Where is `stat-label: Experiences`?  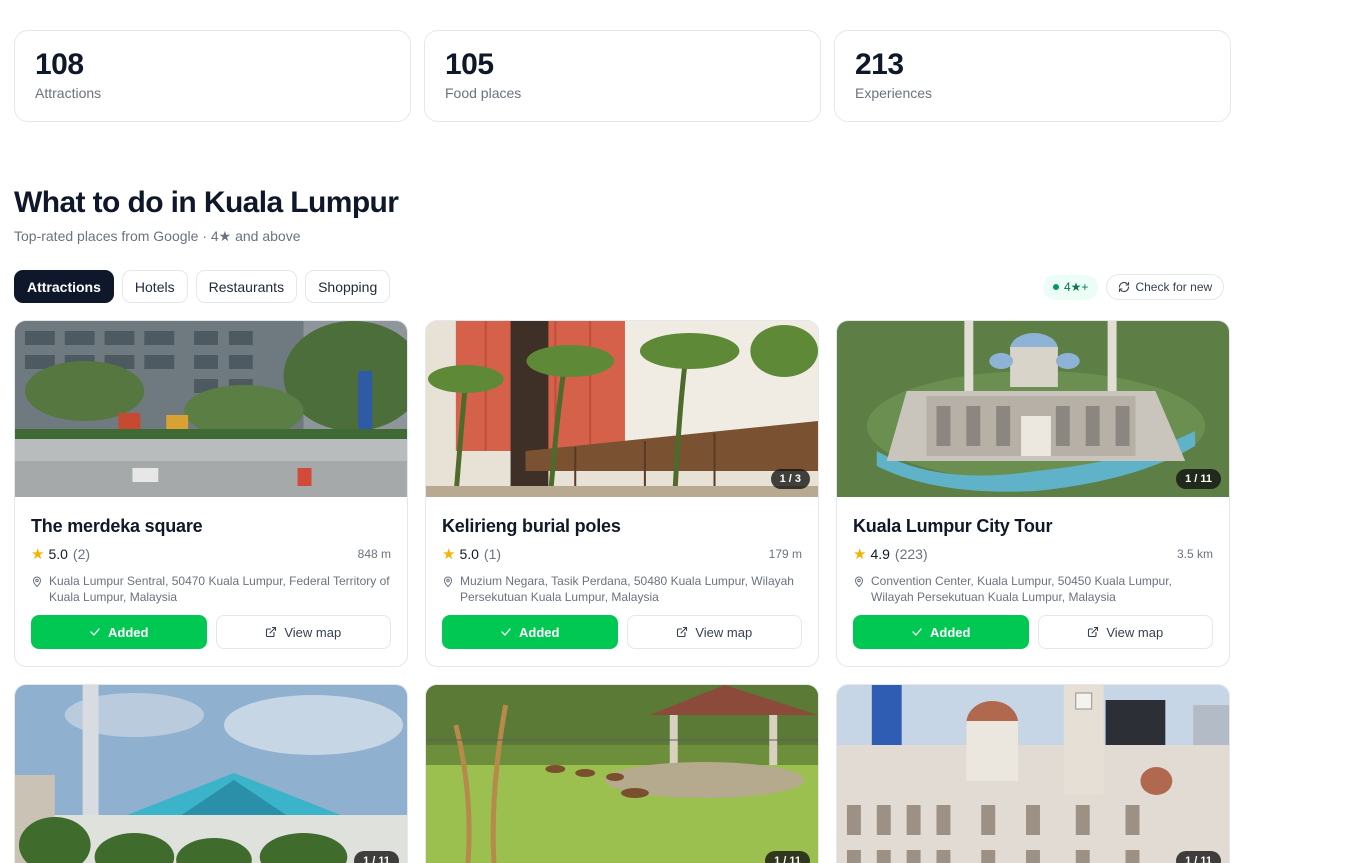
stat-label: Experiences is located at coordinates (894, 93).